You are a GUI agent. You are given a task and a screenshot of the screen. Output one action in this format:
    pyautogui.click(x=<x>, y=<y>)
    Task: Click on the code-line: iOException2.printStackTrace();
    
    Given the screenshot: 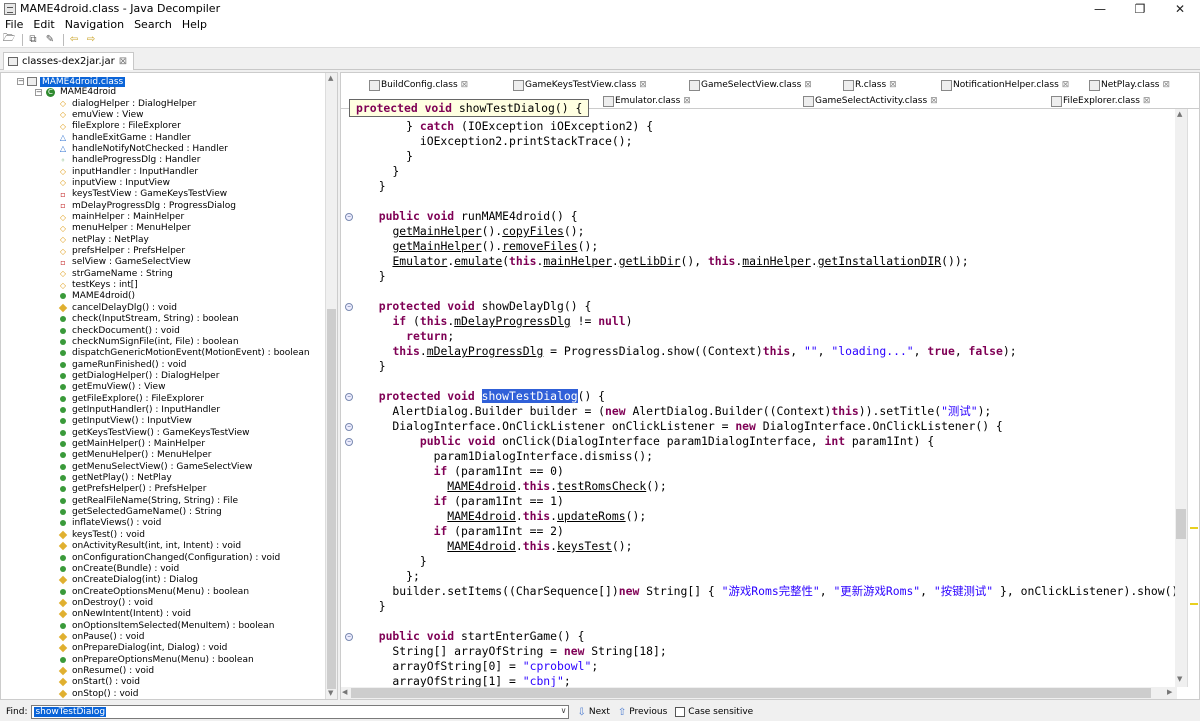 What is the action you would take?
    pyautogui.click(x=499, y=141)
    